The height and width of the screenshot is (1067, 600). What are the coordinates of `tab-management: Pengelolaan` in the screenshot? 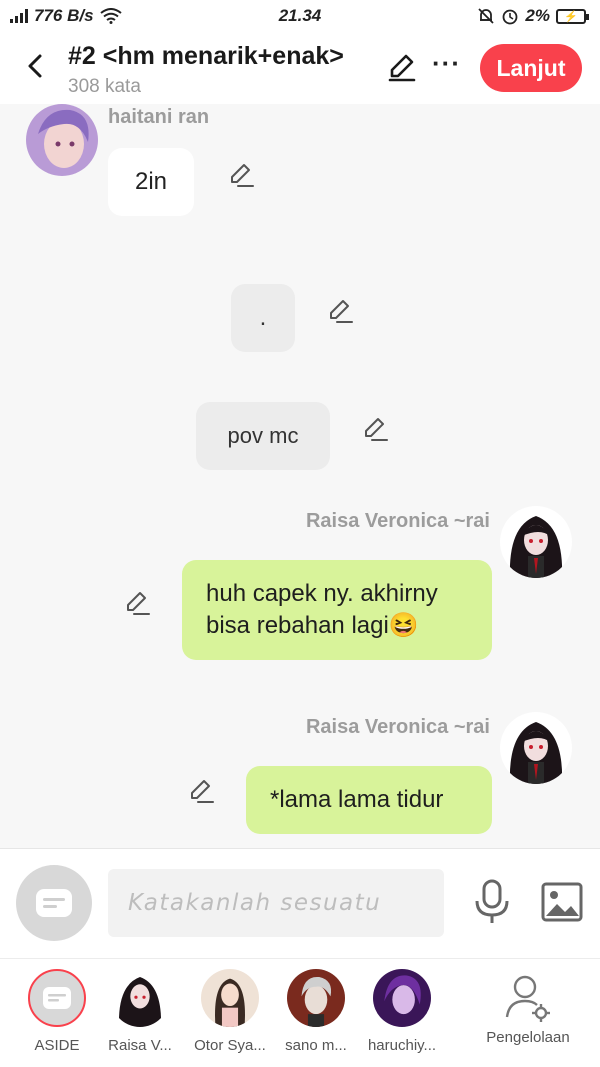 It's located at (528, 1007).